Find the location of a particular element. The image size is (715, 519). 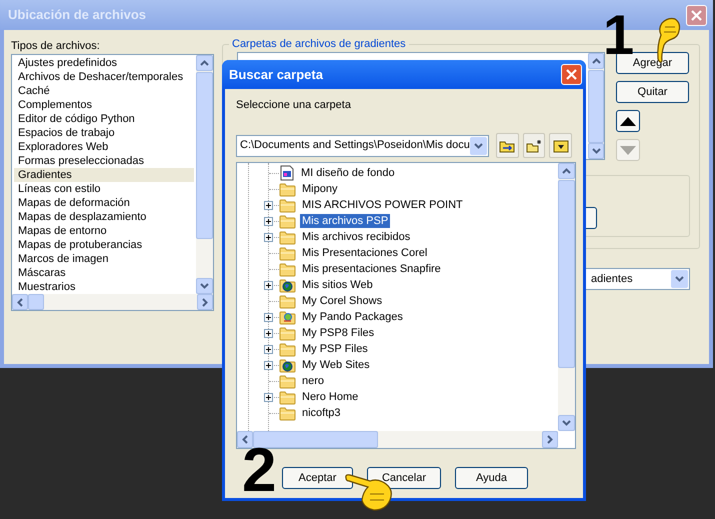

button: Ayuda is located at coordinates (491, 478).